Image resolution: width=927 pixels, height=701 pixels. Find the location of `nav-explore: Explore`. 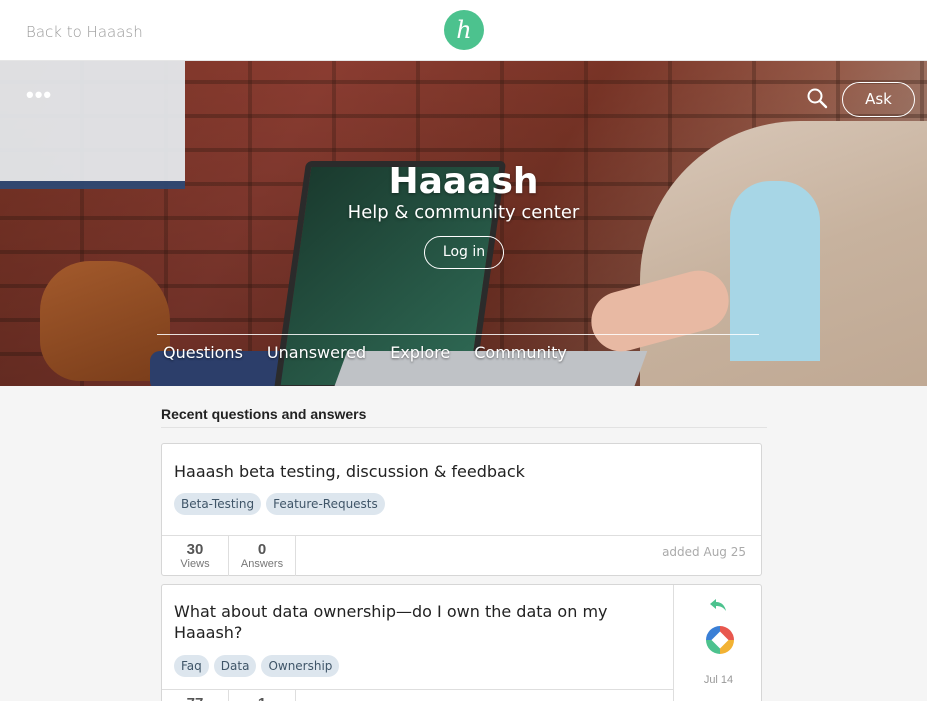

nav-explore: Explore is located at coordinates (420, 352).